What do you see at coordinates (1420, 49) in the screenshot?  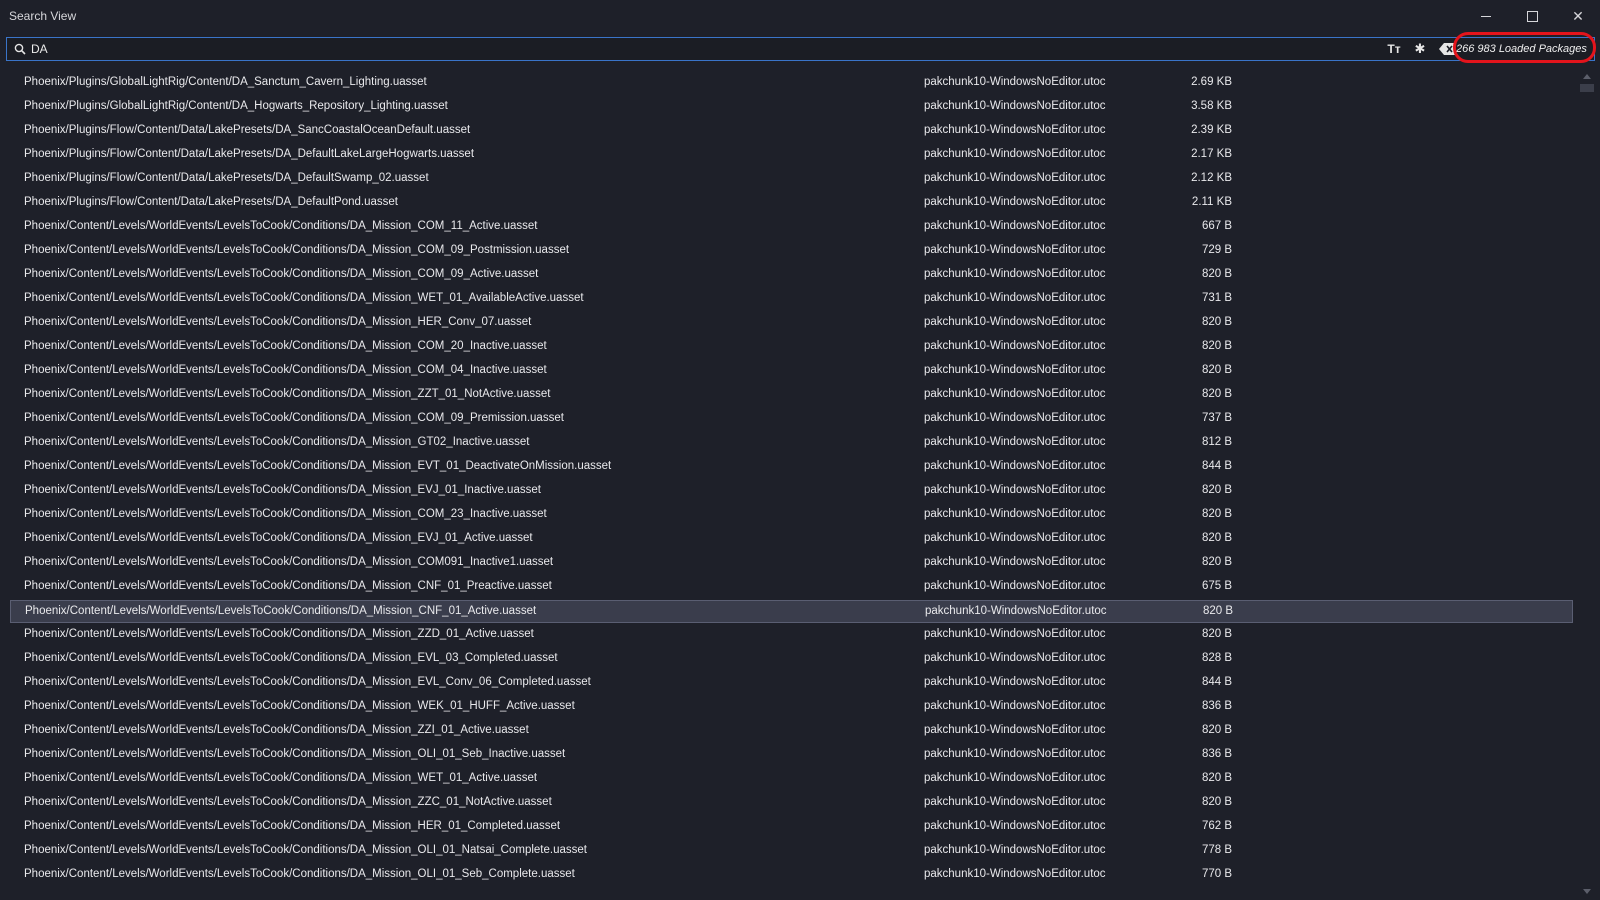 I see `regex-icon: ✱` at bounding box center [1420, 49].